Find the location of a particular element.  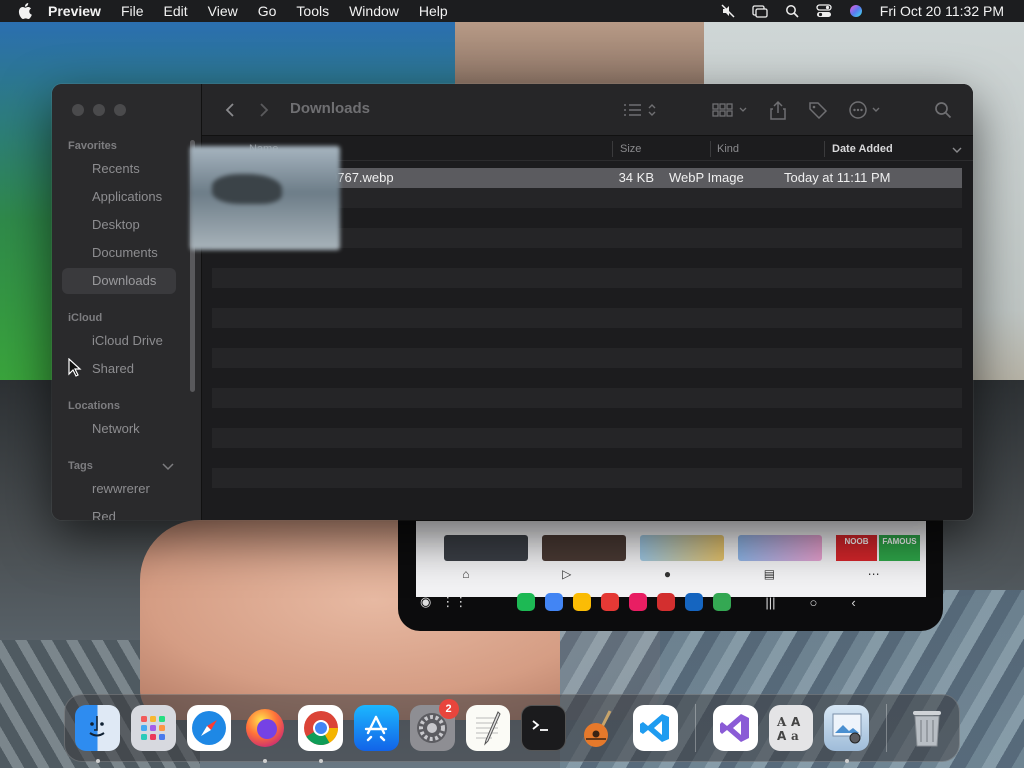

svg-text: A is located at coordinates (781, 722).